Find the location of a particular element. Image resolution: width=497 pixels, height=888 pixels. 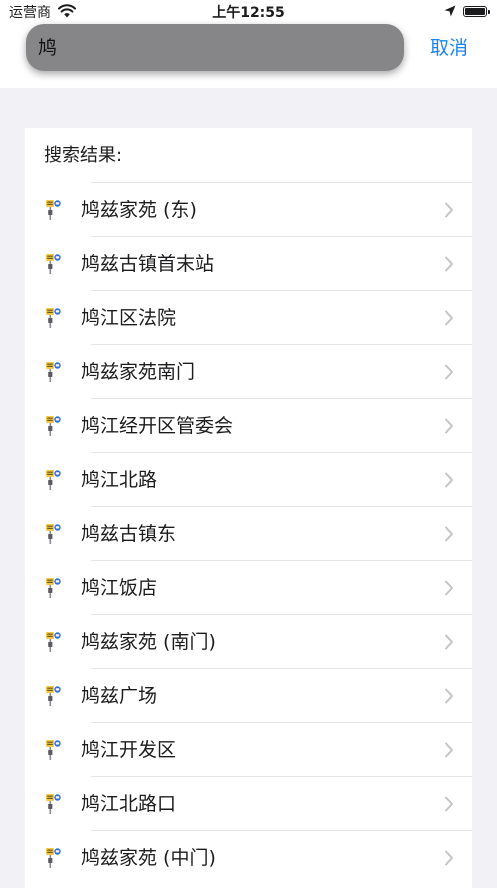

station-name: 鸠兹广场 is located at coordinates (119, 696).